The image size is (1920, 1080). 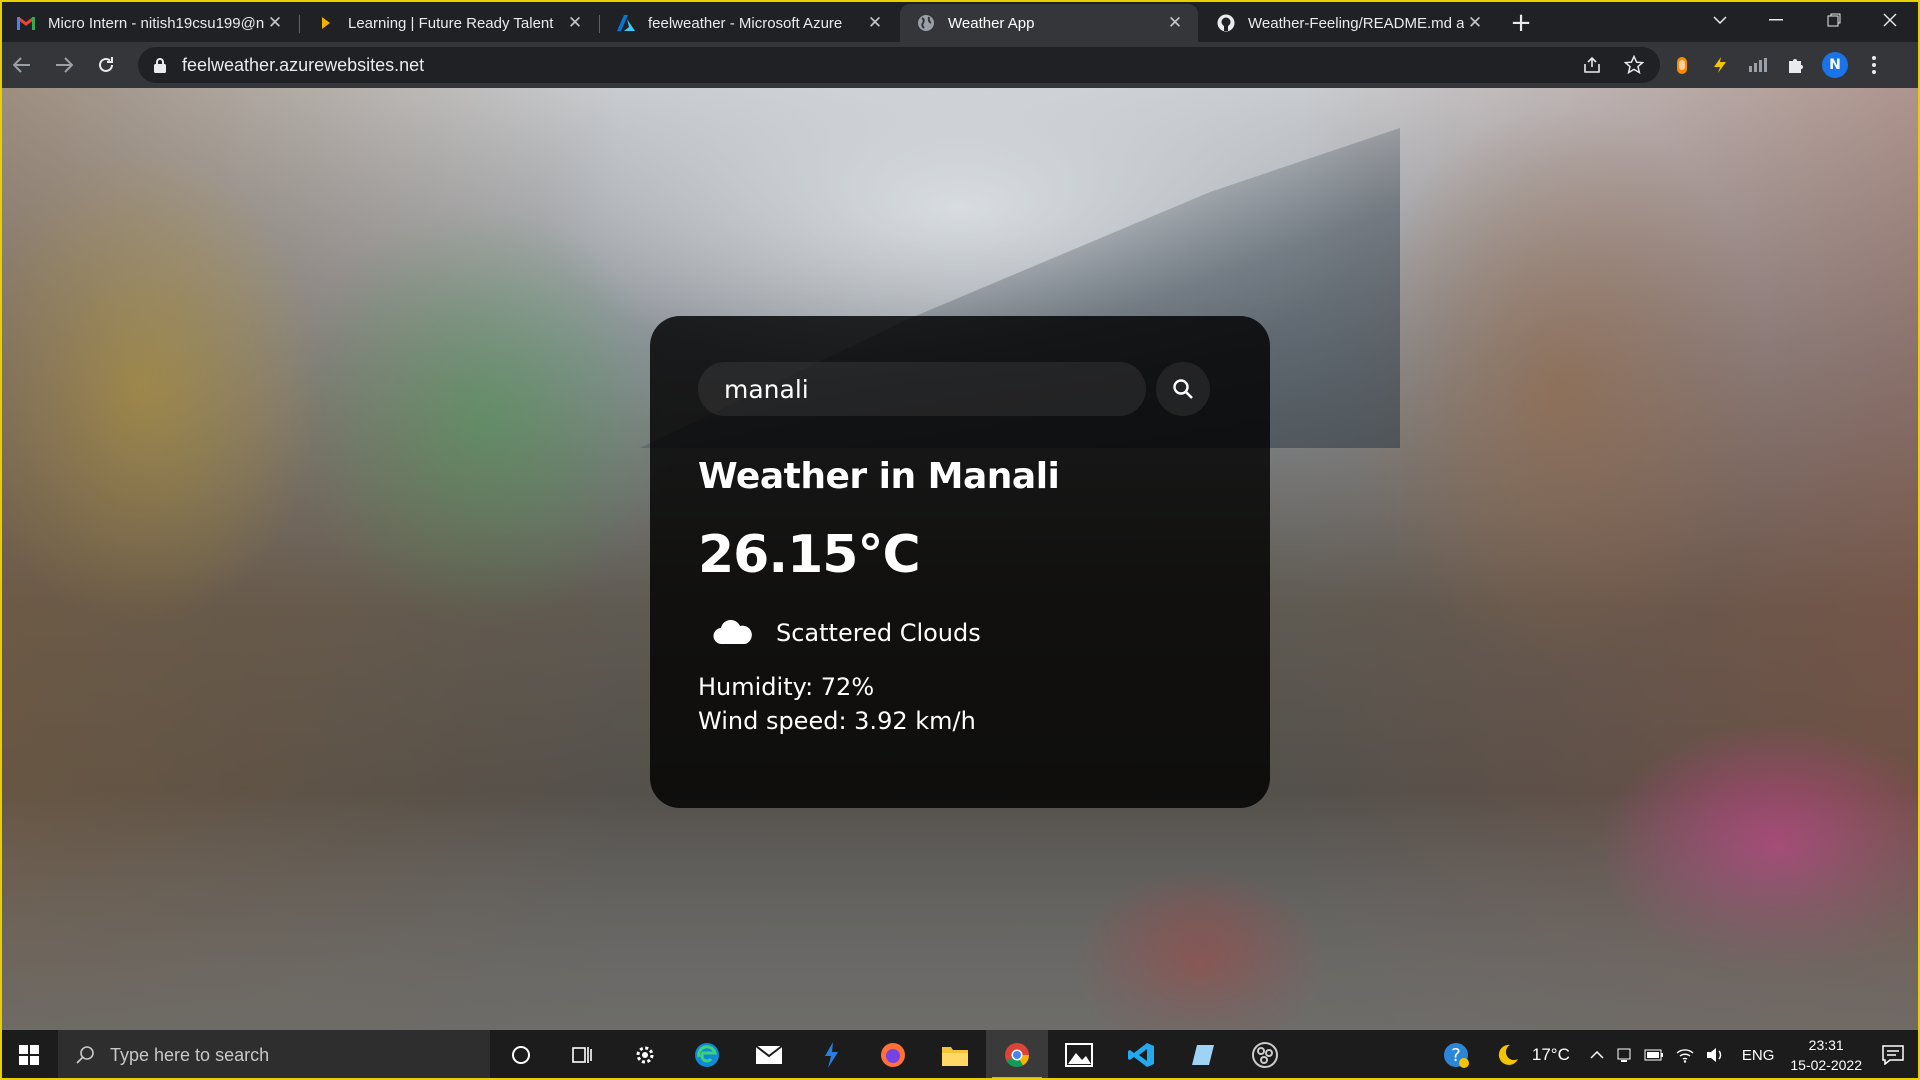 What do you see at coordinates (1826, 1055) in the screenshot?
I see `system-clock: 23:31 15-02-2022` at bounding box center [1826, 1055].